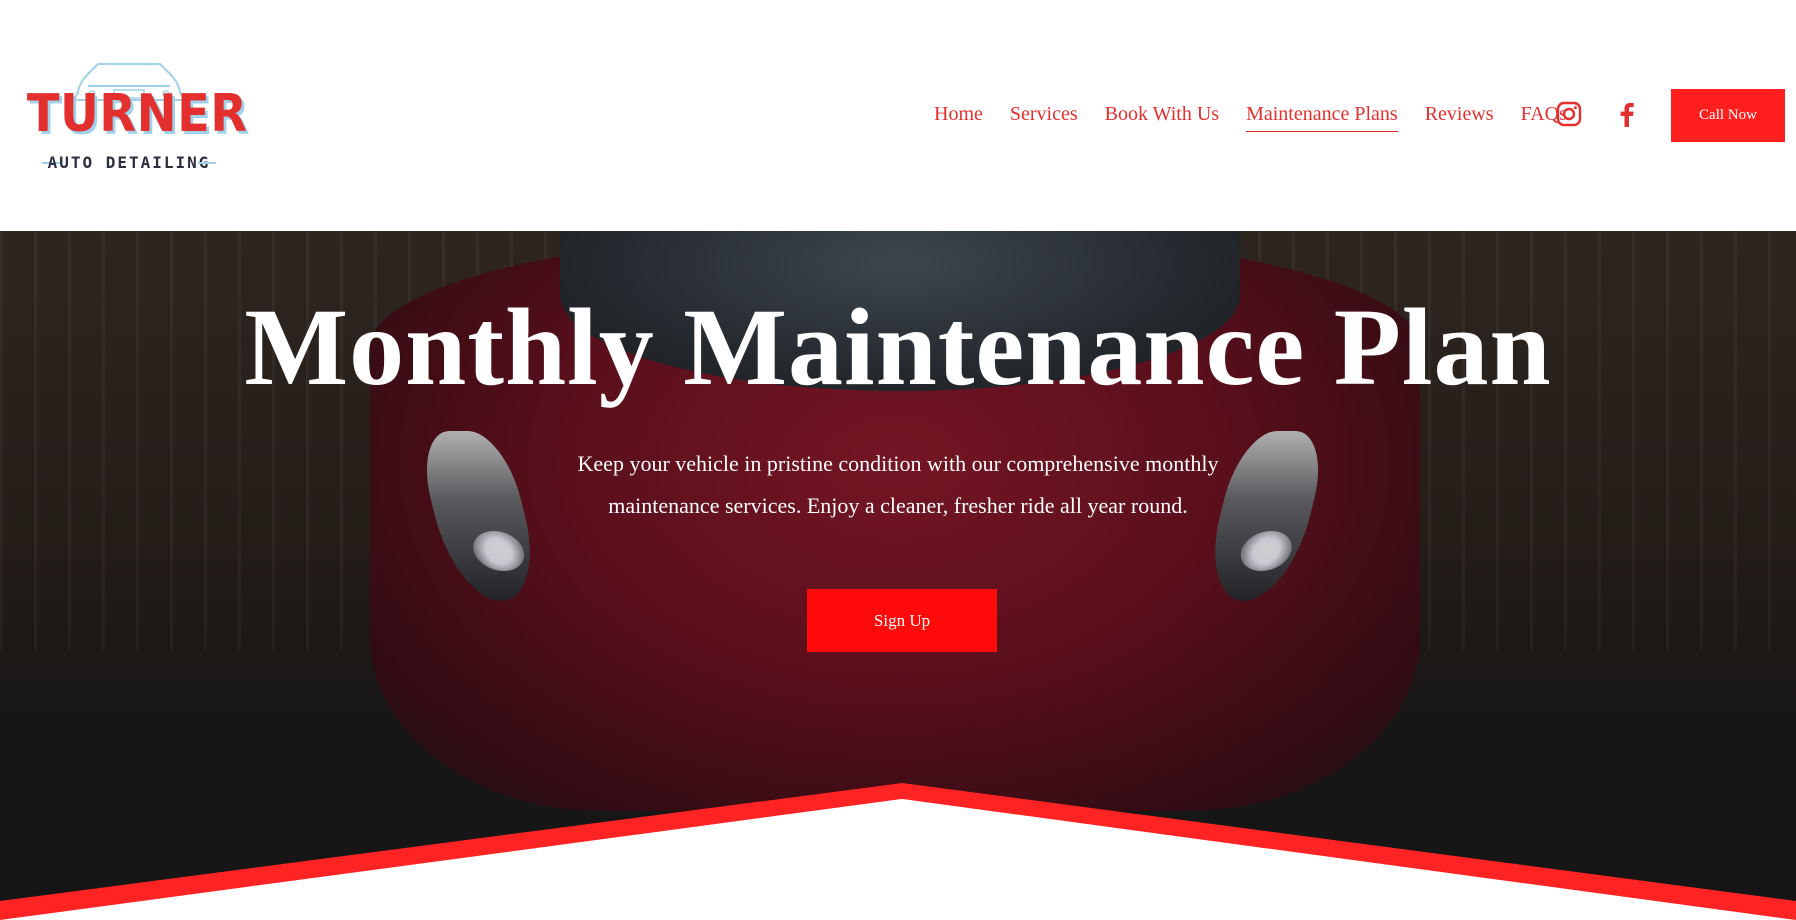  I want to click on nav-services: Services, so click(1044, 114).